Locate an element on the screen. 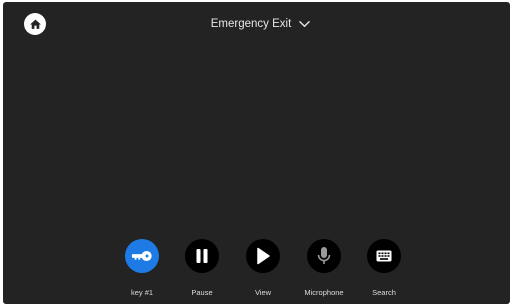 This screenshot has width=514, height=306. search-label: Search is located at coordinates (384, 292).